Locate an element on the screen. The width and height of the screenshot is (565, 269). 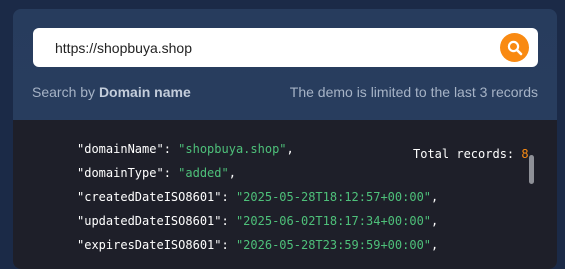
search-button is located at coordinates (514, 47).